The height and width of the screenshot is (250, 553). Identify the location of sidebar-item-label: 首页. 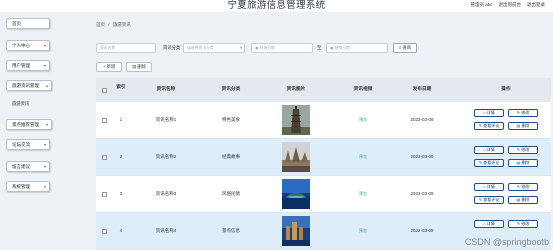
(16, 23).